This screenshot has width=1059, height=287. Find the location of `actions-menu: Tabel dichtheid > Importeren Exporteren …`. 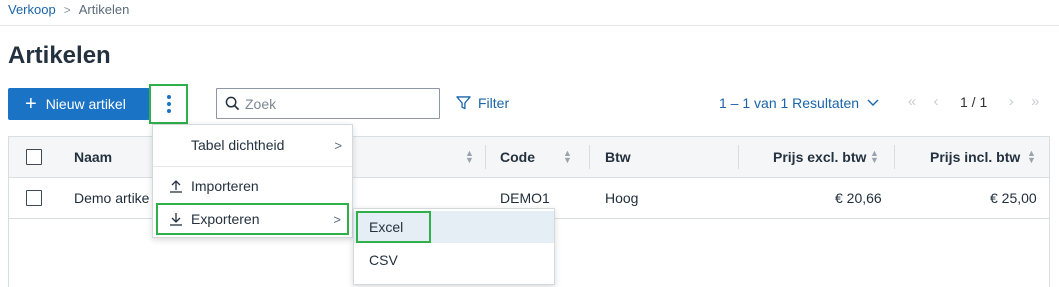

actions-menu: Tabel dichtheid > Importeren Exporteren … is located at coordinates (252, 181).